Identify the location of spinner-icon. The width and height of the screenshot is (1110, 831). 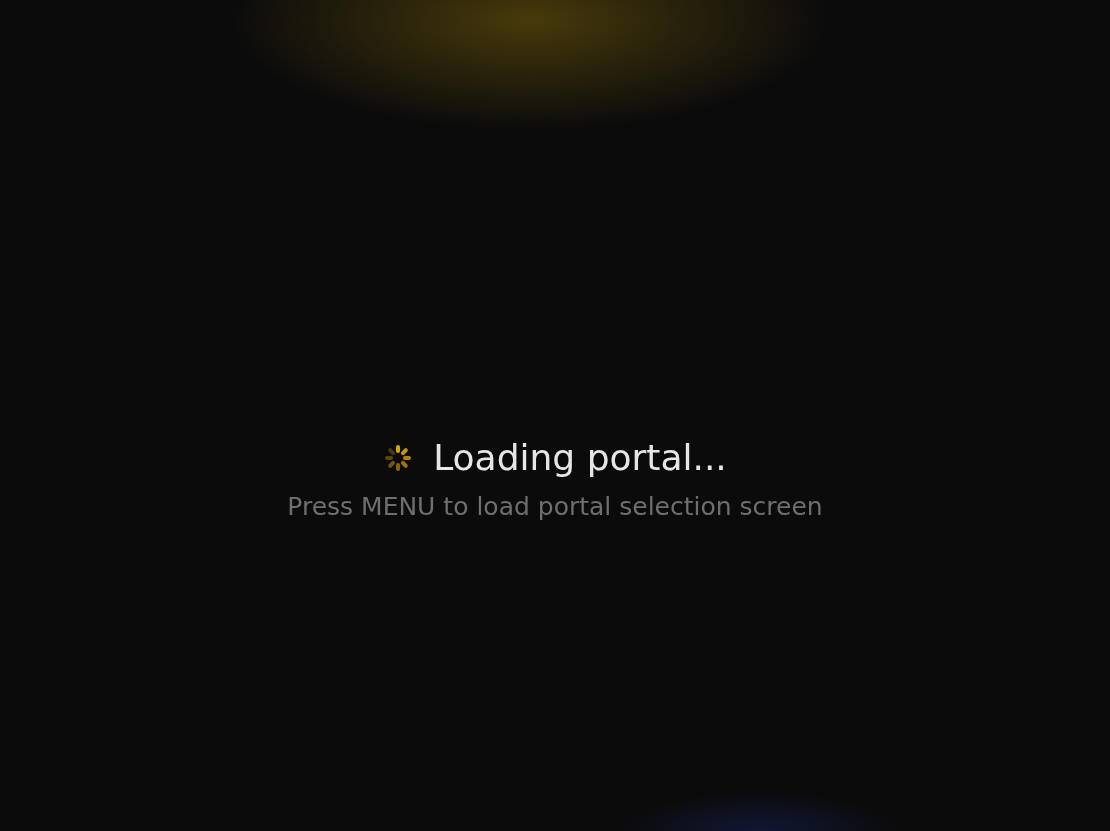
(398, 457).